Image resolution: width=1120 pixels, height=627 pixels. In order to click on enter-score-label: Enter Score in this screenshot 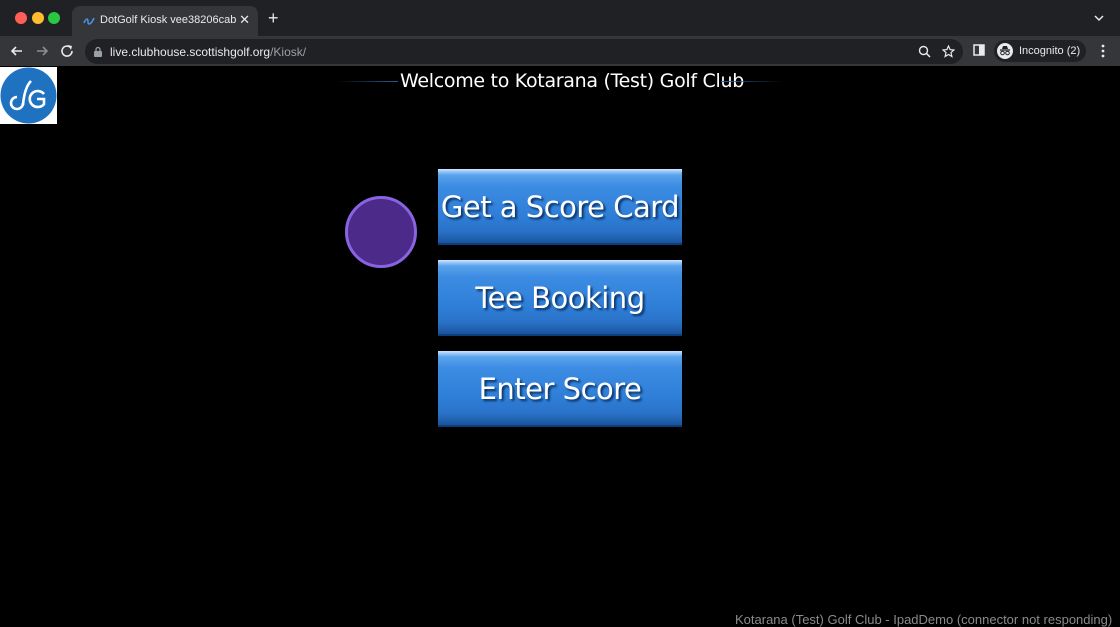, I will do `click(560, 389)`.